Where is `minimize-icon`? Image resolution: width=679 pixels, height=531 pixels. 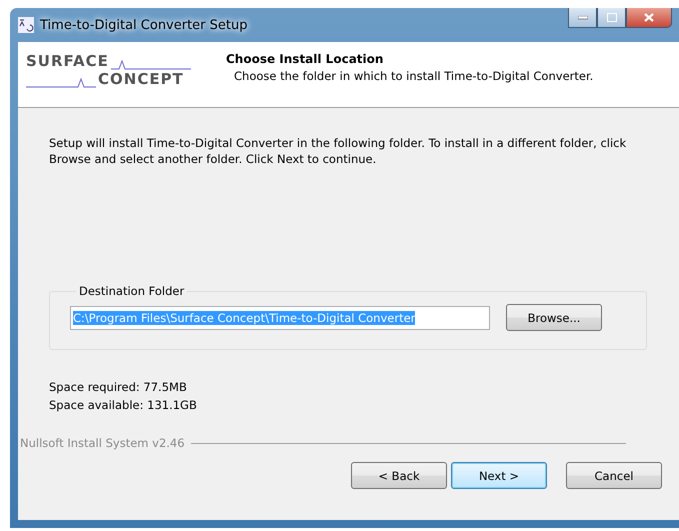 minimize-icon is located at coordinates (583, 18).